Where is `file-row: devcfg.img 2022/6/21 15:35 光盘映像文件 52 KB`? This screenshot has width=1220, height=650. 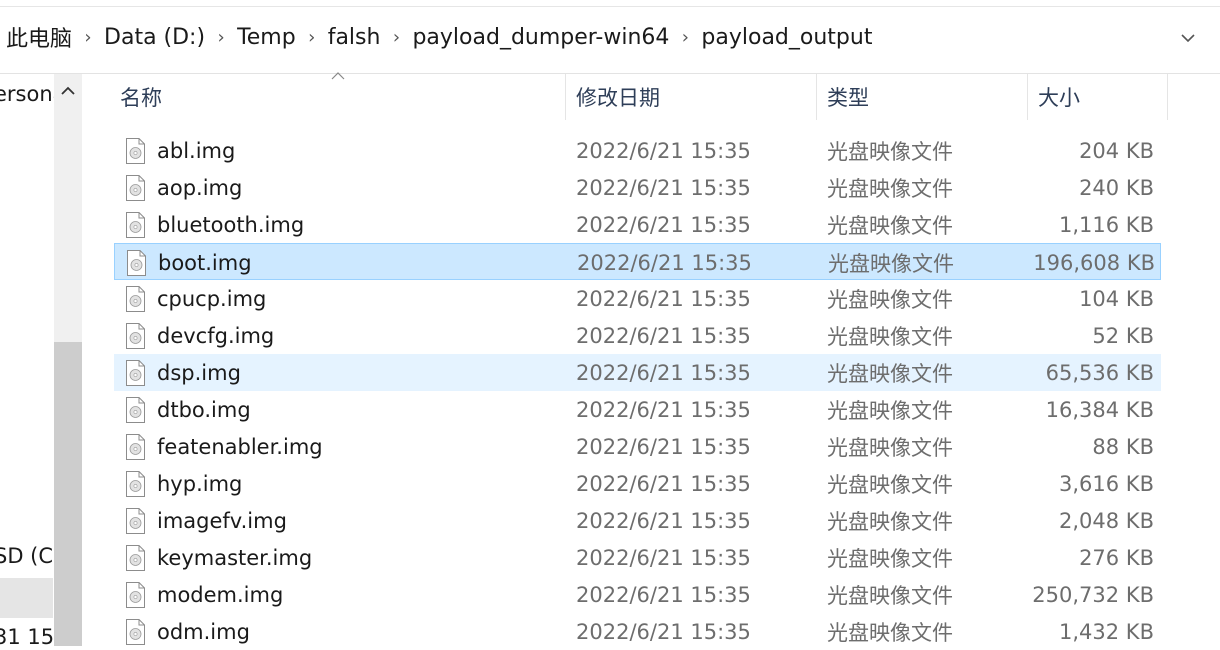 file-row: devcfg.img 2022/6/21 15:35 光盘映像文件 52 KB is located at coordinates (637, 335).